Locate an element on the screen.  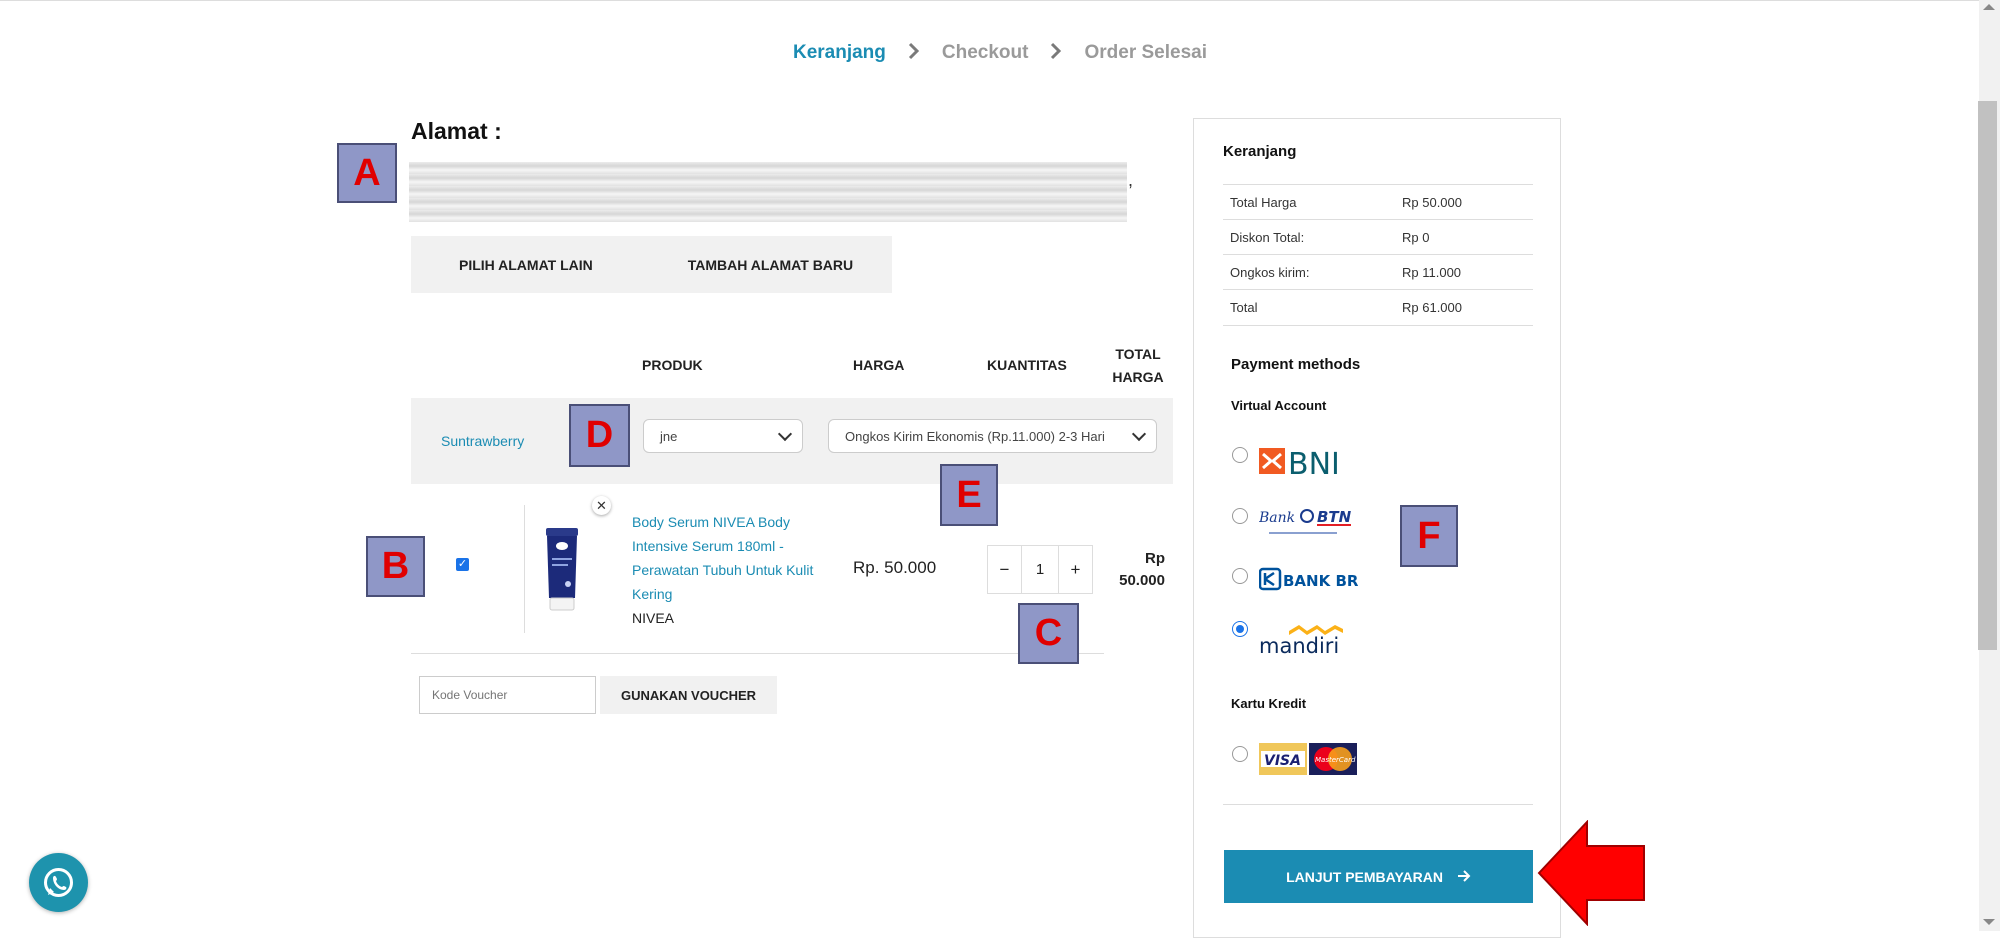
continue-payment-button: LANJUT PEMBAYARAN is located at coordinates (1378, 876).